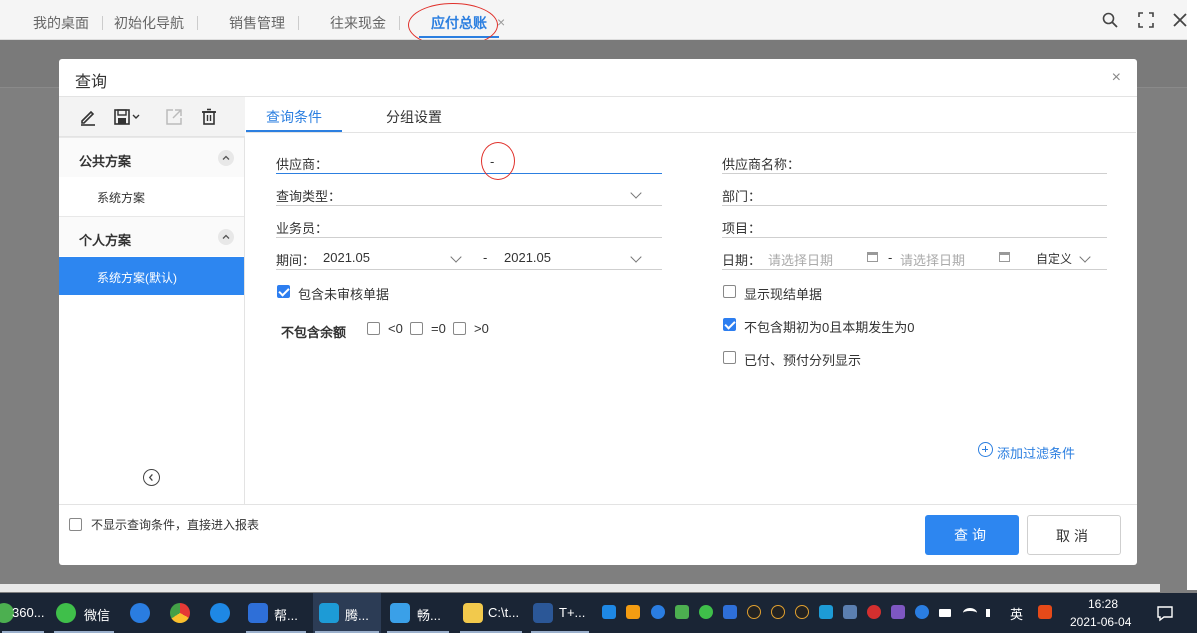  What do you see at coordinates (1100, 622) in the screenshot?
I see `clock-date: 2021-06-04` at bounding box center [1100, 622].